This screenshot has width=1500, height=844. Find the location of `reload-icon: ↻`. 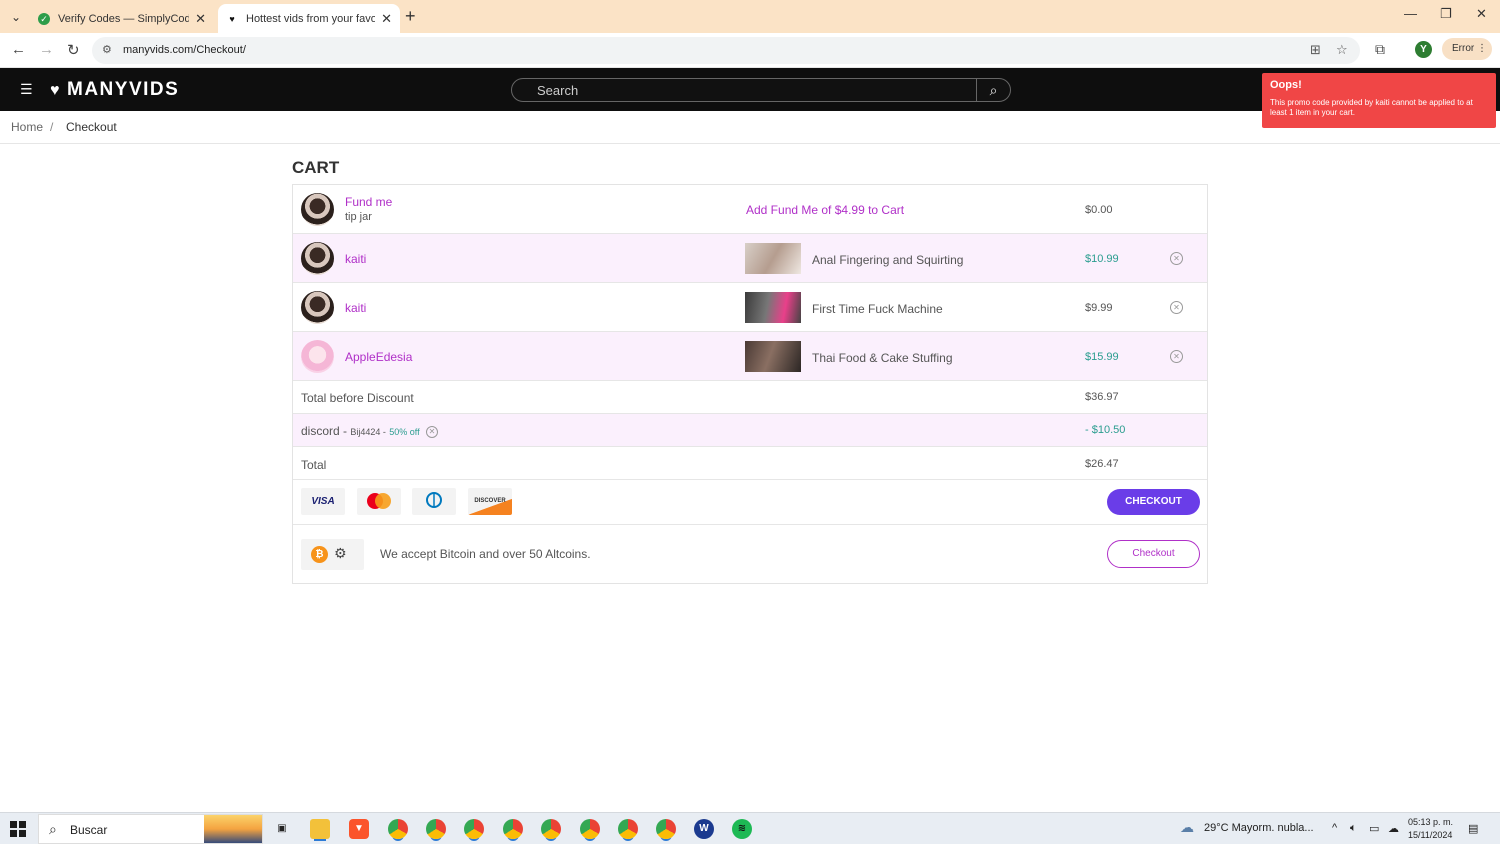

reload-icon: ↻ is located at coordinates (73, 50).